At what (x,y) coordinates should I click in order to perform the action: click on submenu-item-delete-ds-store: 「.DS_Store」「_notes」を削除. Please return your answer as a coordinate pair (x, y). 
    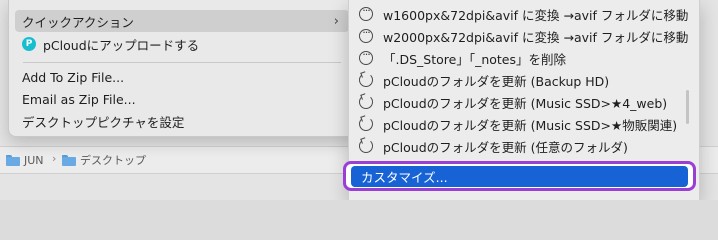
    Looking at the image, I should click on (524, 58).